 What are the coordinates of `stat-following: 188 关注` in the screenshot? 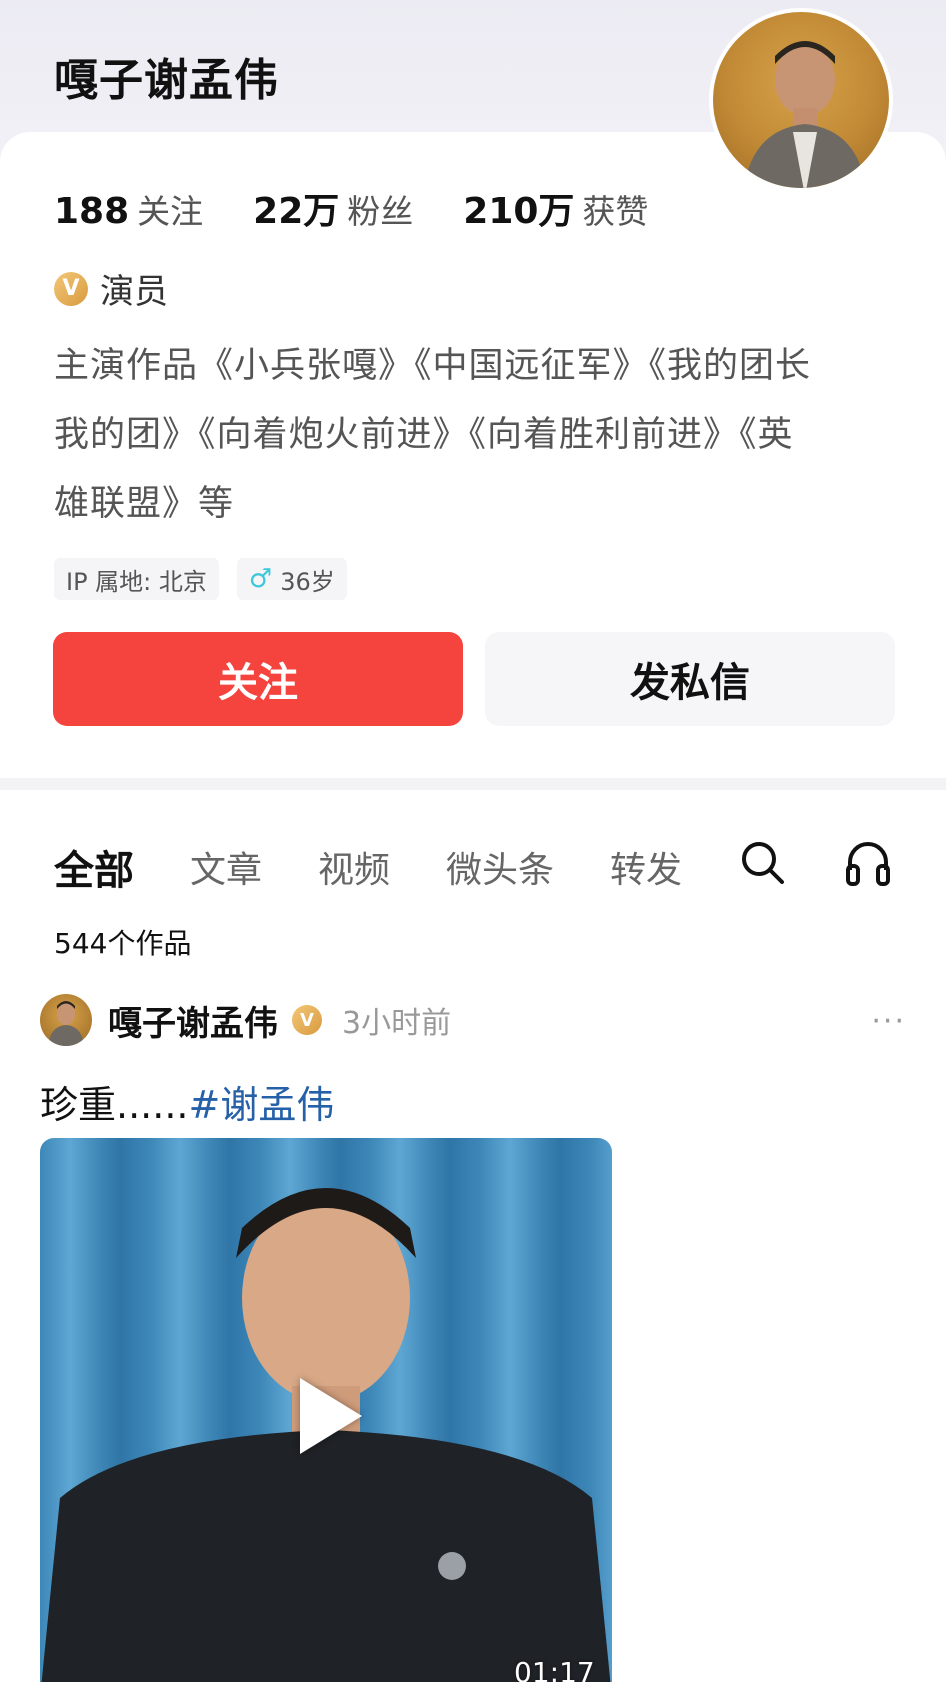 It's located at (128, 209).